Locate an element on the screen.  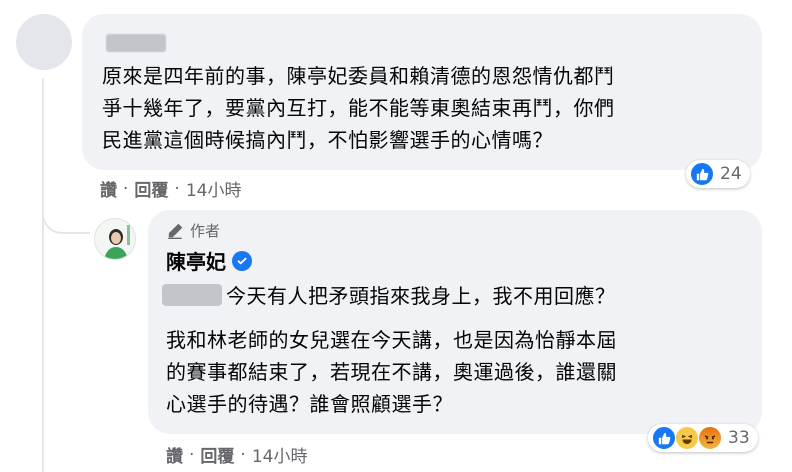
angry-reaction-icon is located at coordinates (710, 438).